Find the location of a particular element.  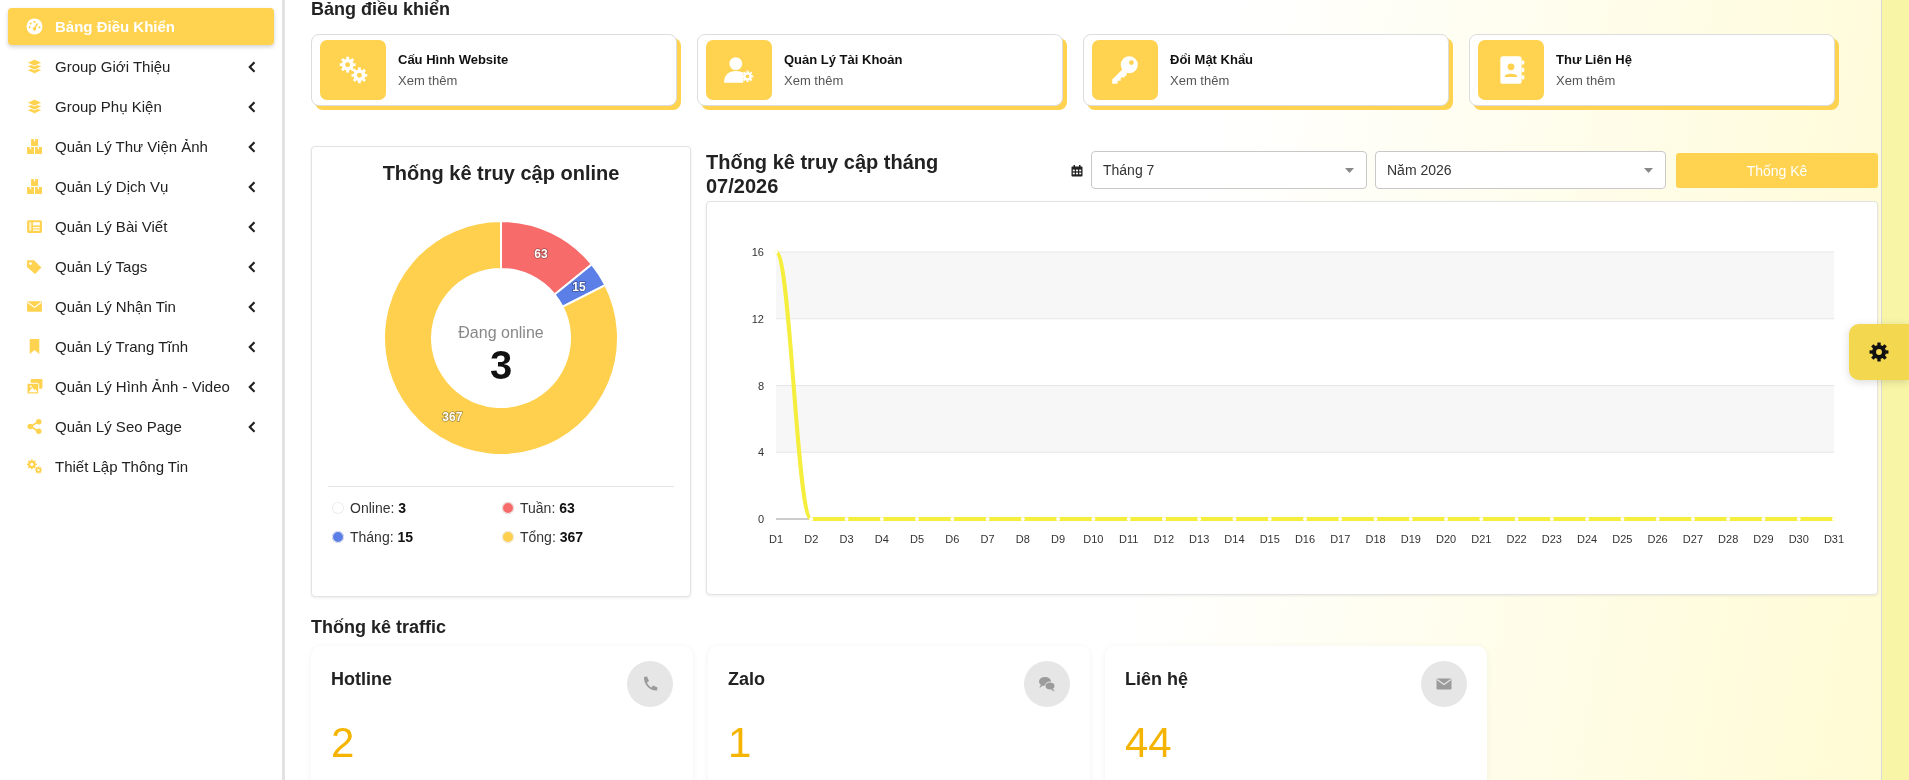

sidebar-item: Group Phụ Kiện is located at coordinates (141, 106).